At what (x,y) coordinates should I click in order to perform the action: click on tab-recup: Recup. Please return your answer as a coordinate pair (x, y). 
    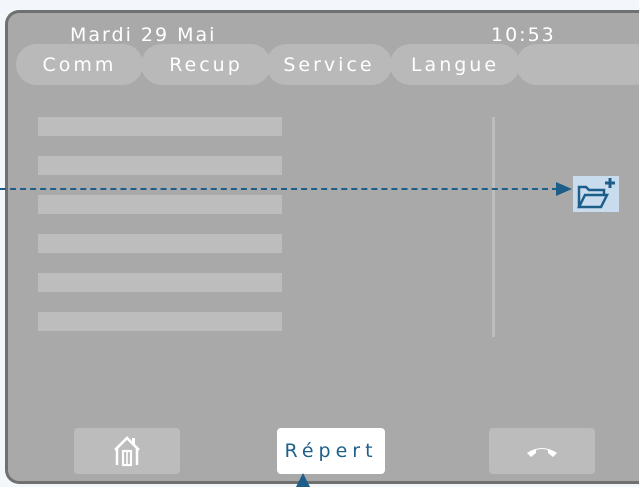
    Looking at the image, I should click on (206, 64).